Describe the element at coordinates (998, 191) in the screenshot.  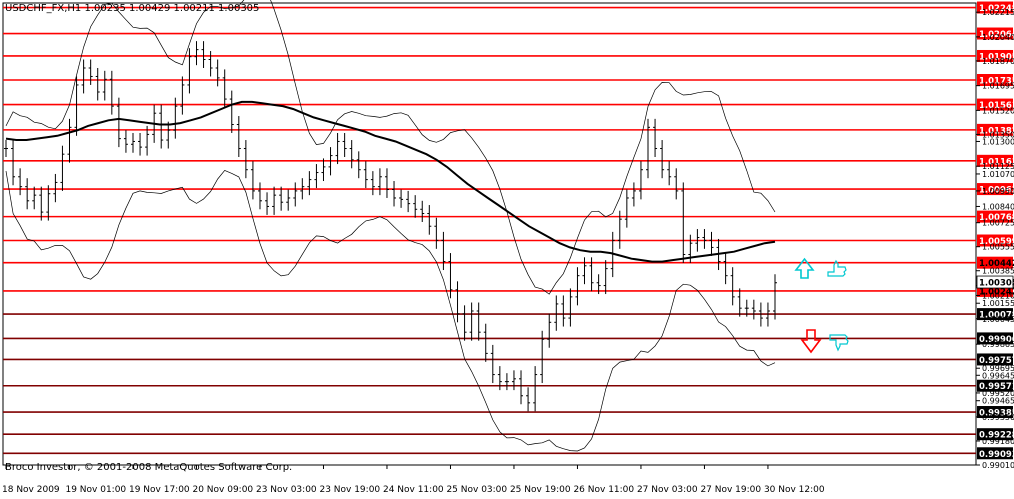
I see `y-tick-label: 1.00950` at that location.